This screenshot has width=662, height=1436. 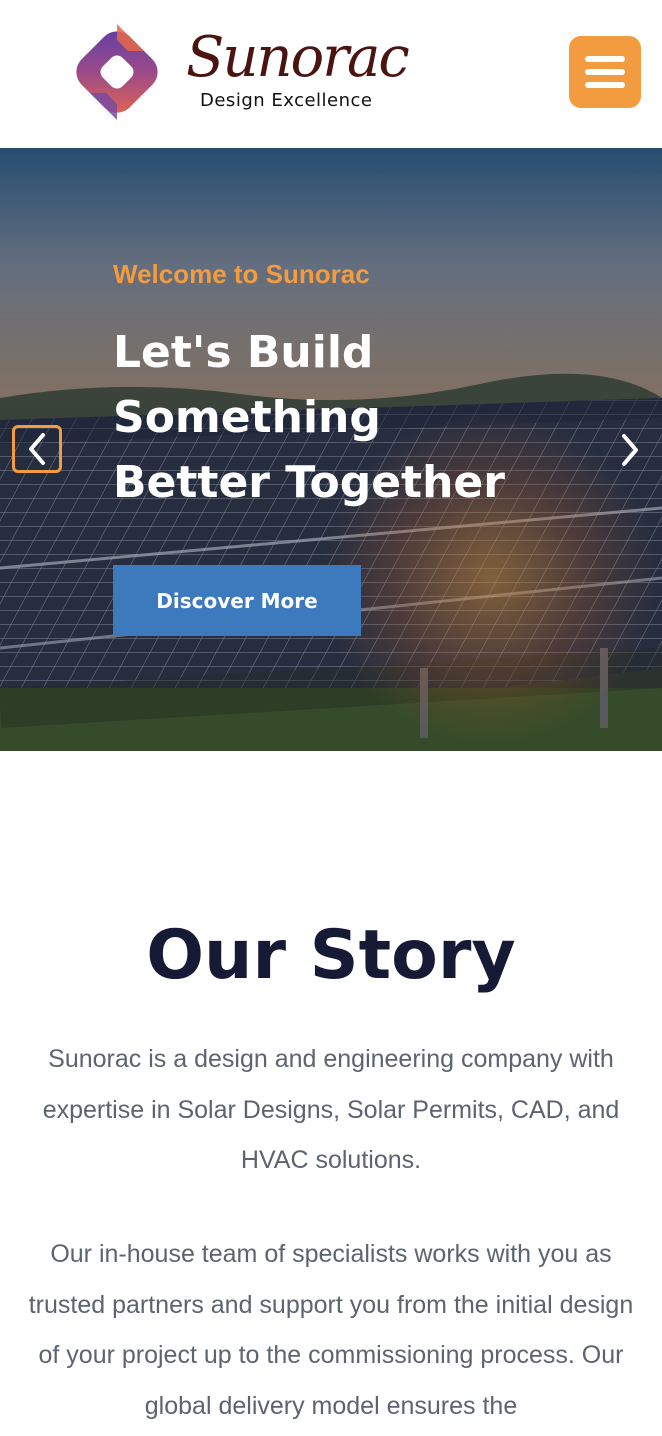 What do you see at coordinates (331, 955) in the screenshot?
I see `story-title: Our Story` at bounding box center [331, 955].